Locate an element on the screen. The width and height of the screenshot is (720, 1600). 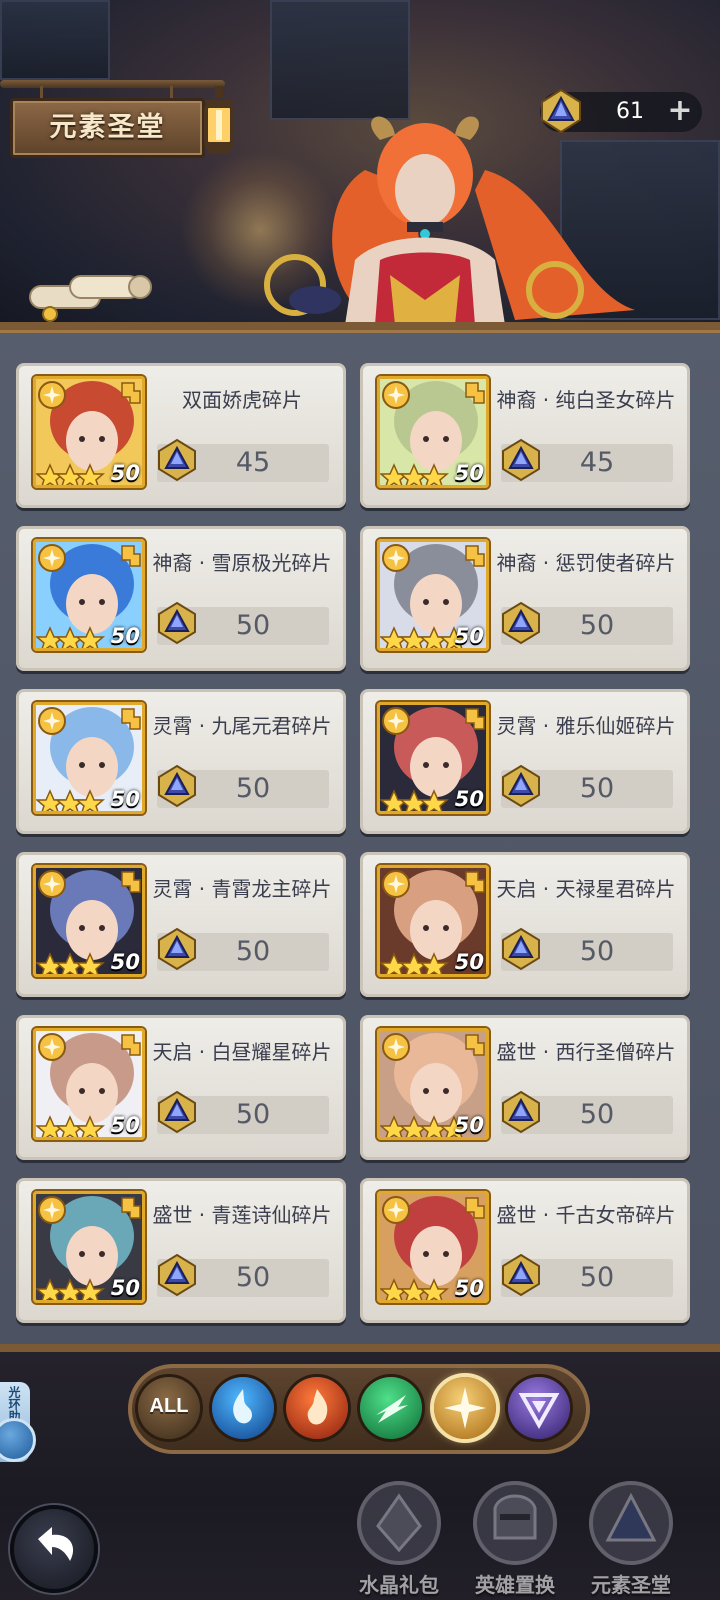
water-element-icon is located at coordinates (242, 1406).